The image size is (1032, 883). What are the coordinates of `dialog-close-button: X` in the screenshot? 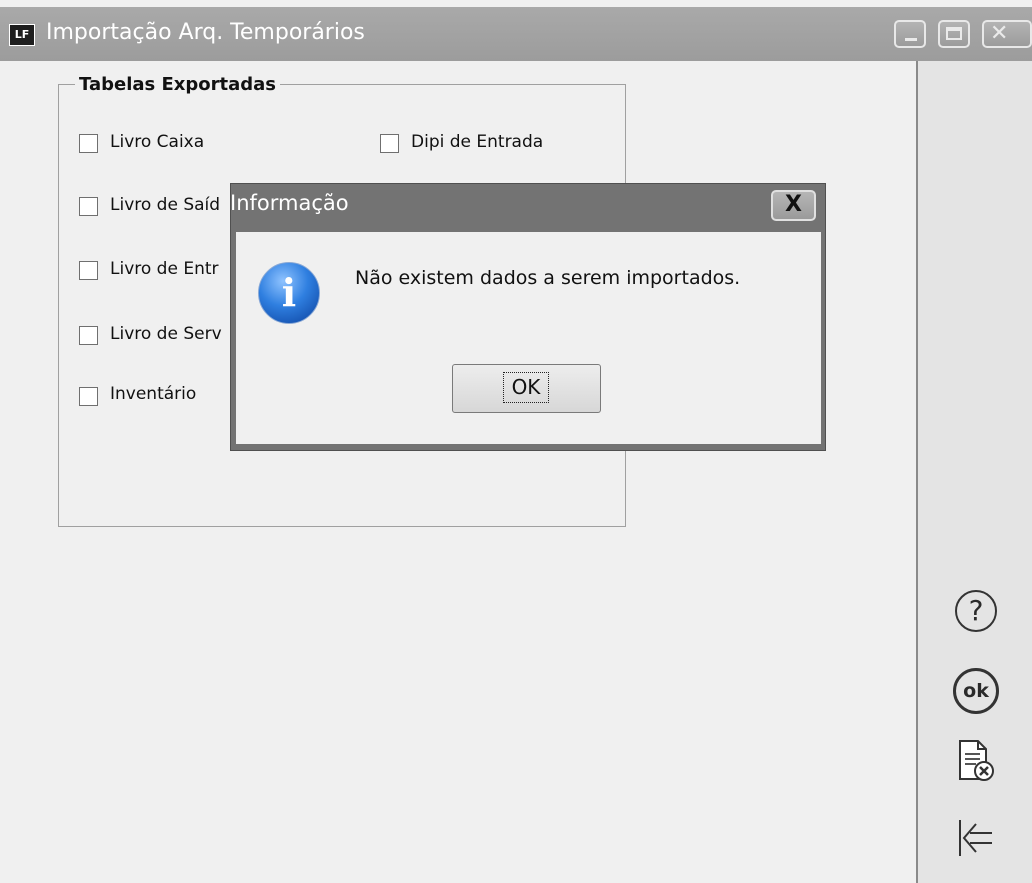 It's located at (793, 205).